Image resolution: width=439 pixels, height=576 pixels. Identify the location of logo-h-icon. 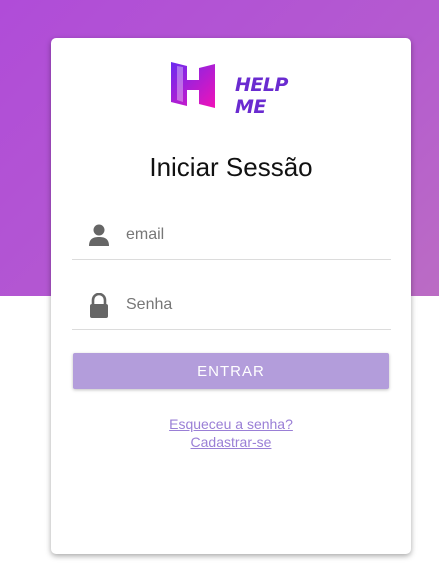
(193, 85).